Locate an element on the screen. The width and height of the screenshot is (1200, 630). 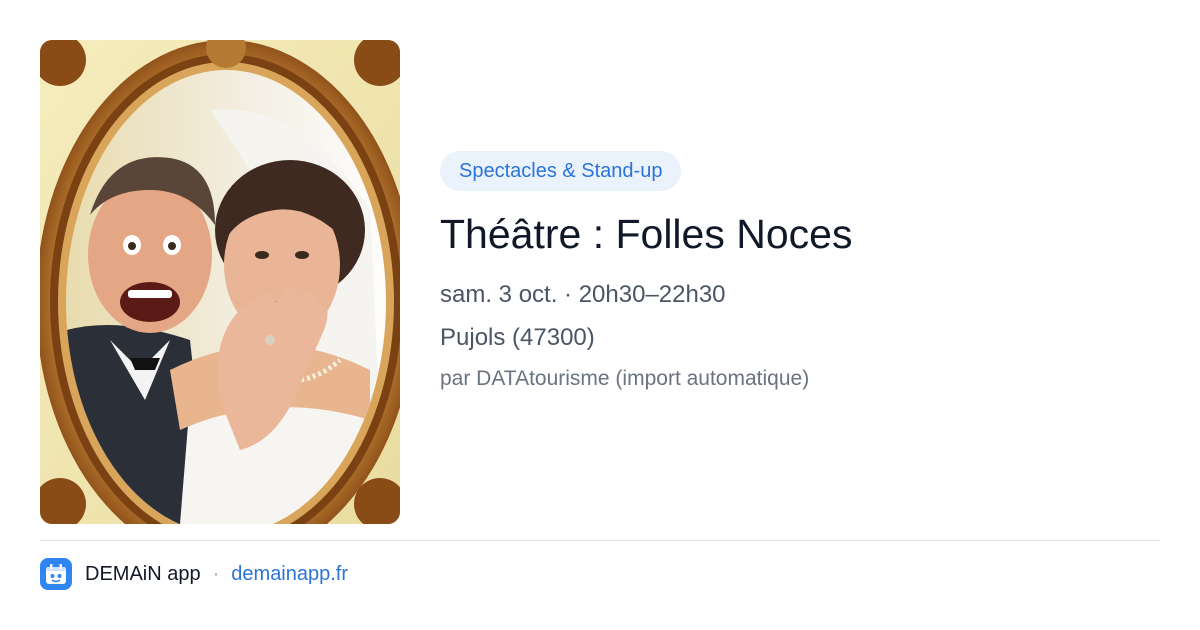
event-source: par DATAtourisme (import automatique) is located at coordinates (625, 378).